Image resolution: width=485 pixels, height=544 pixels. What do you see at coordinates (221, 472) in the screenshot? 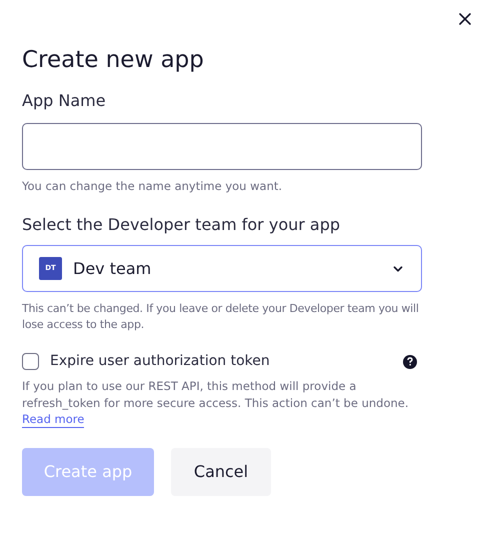
I see `cancel-button: Cancel` at bounding box center [221, 472].